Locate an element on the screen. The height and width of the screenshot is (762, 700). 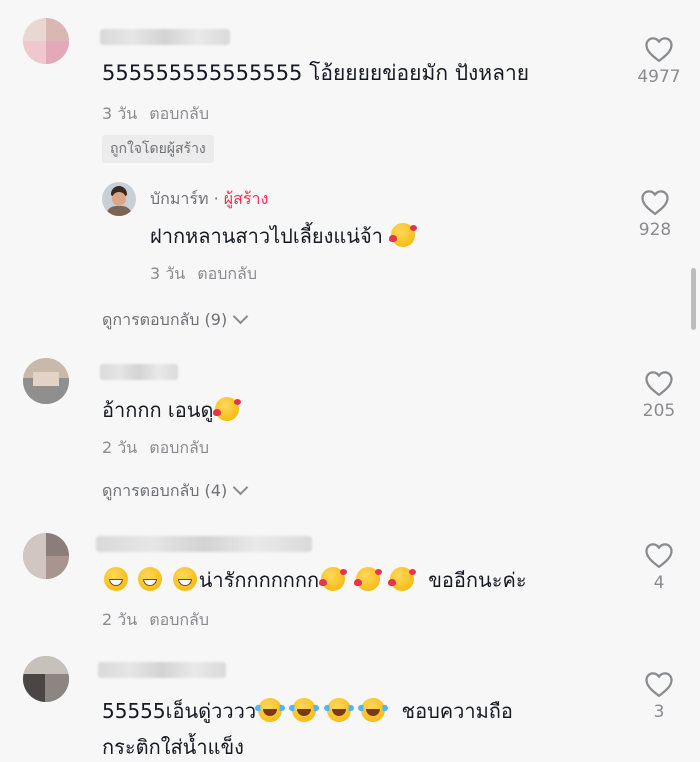
like-button: 3 is located at coordinates (659, 696).